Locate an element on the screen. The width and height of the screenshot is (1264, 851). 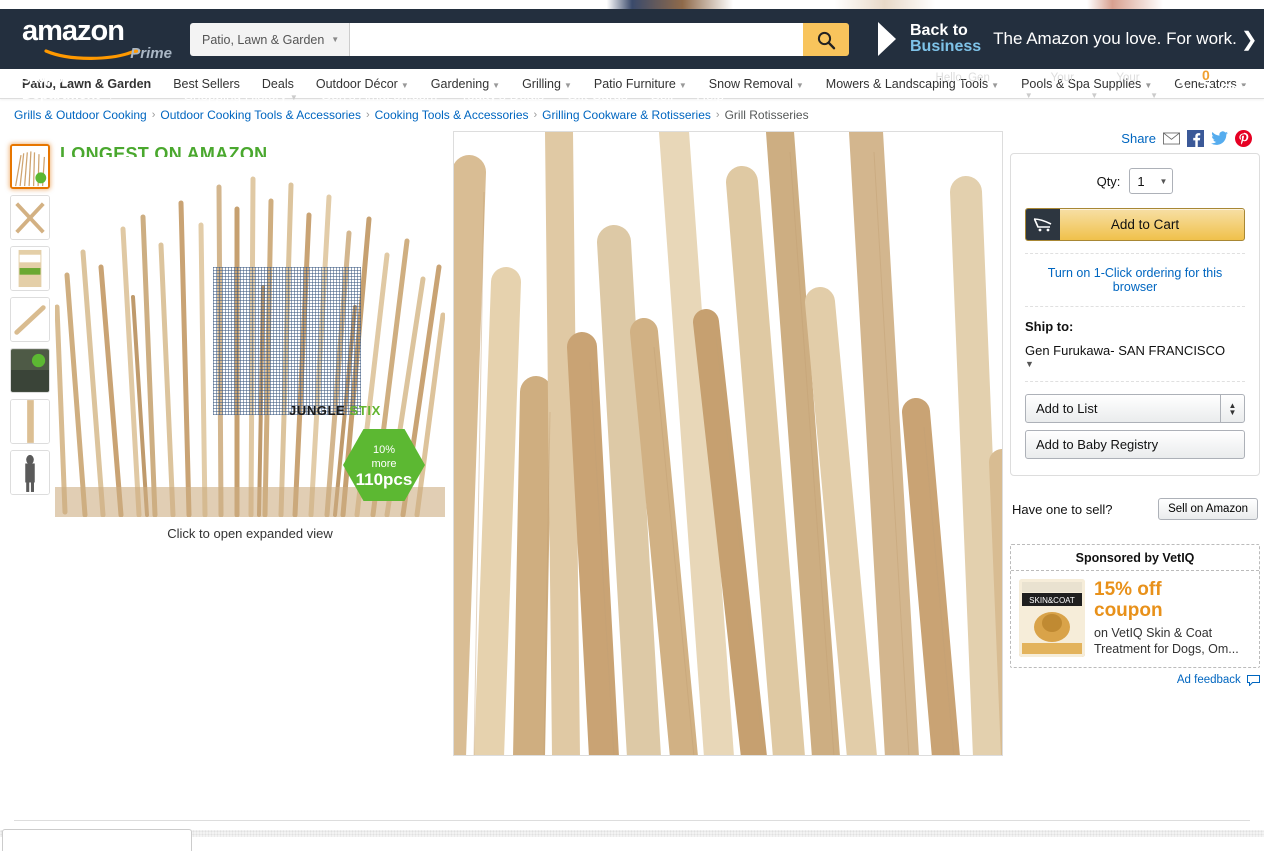
your-account-menu: Hello, Gen Your Account ▼ is located at coordinates (984, 87).